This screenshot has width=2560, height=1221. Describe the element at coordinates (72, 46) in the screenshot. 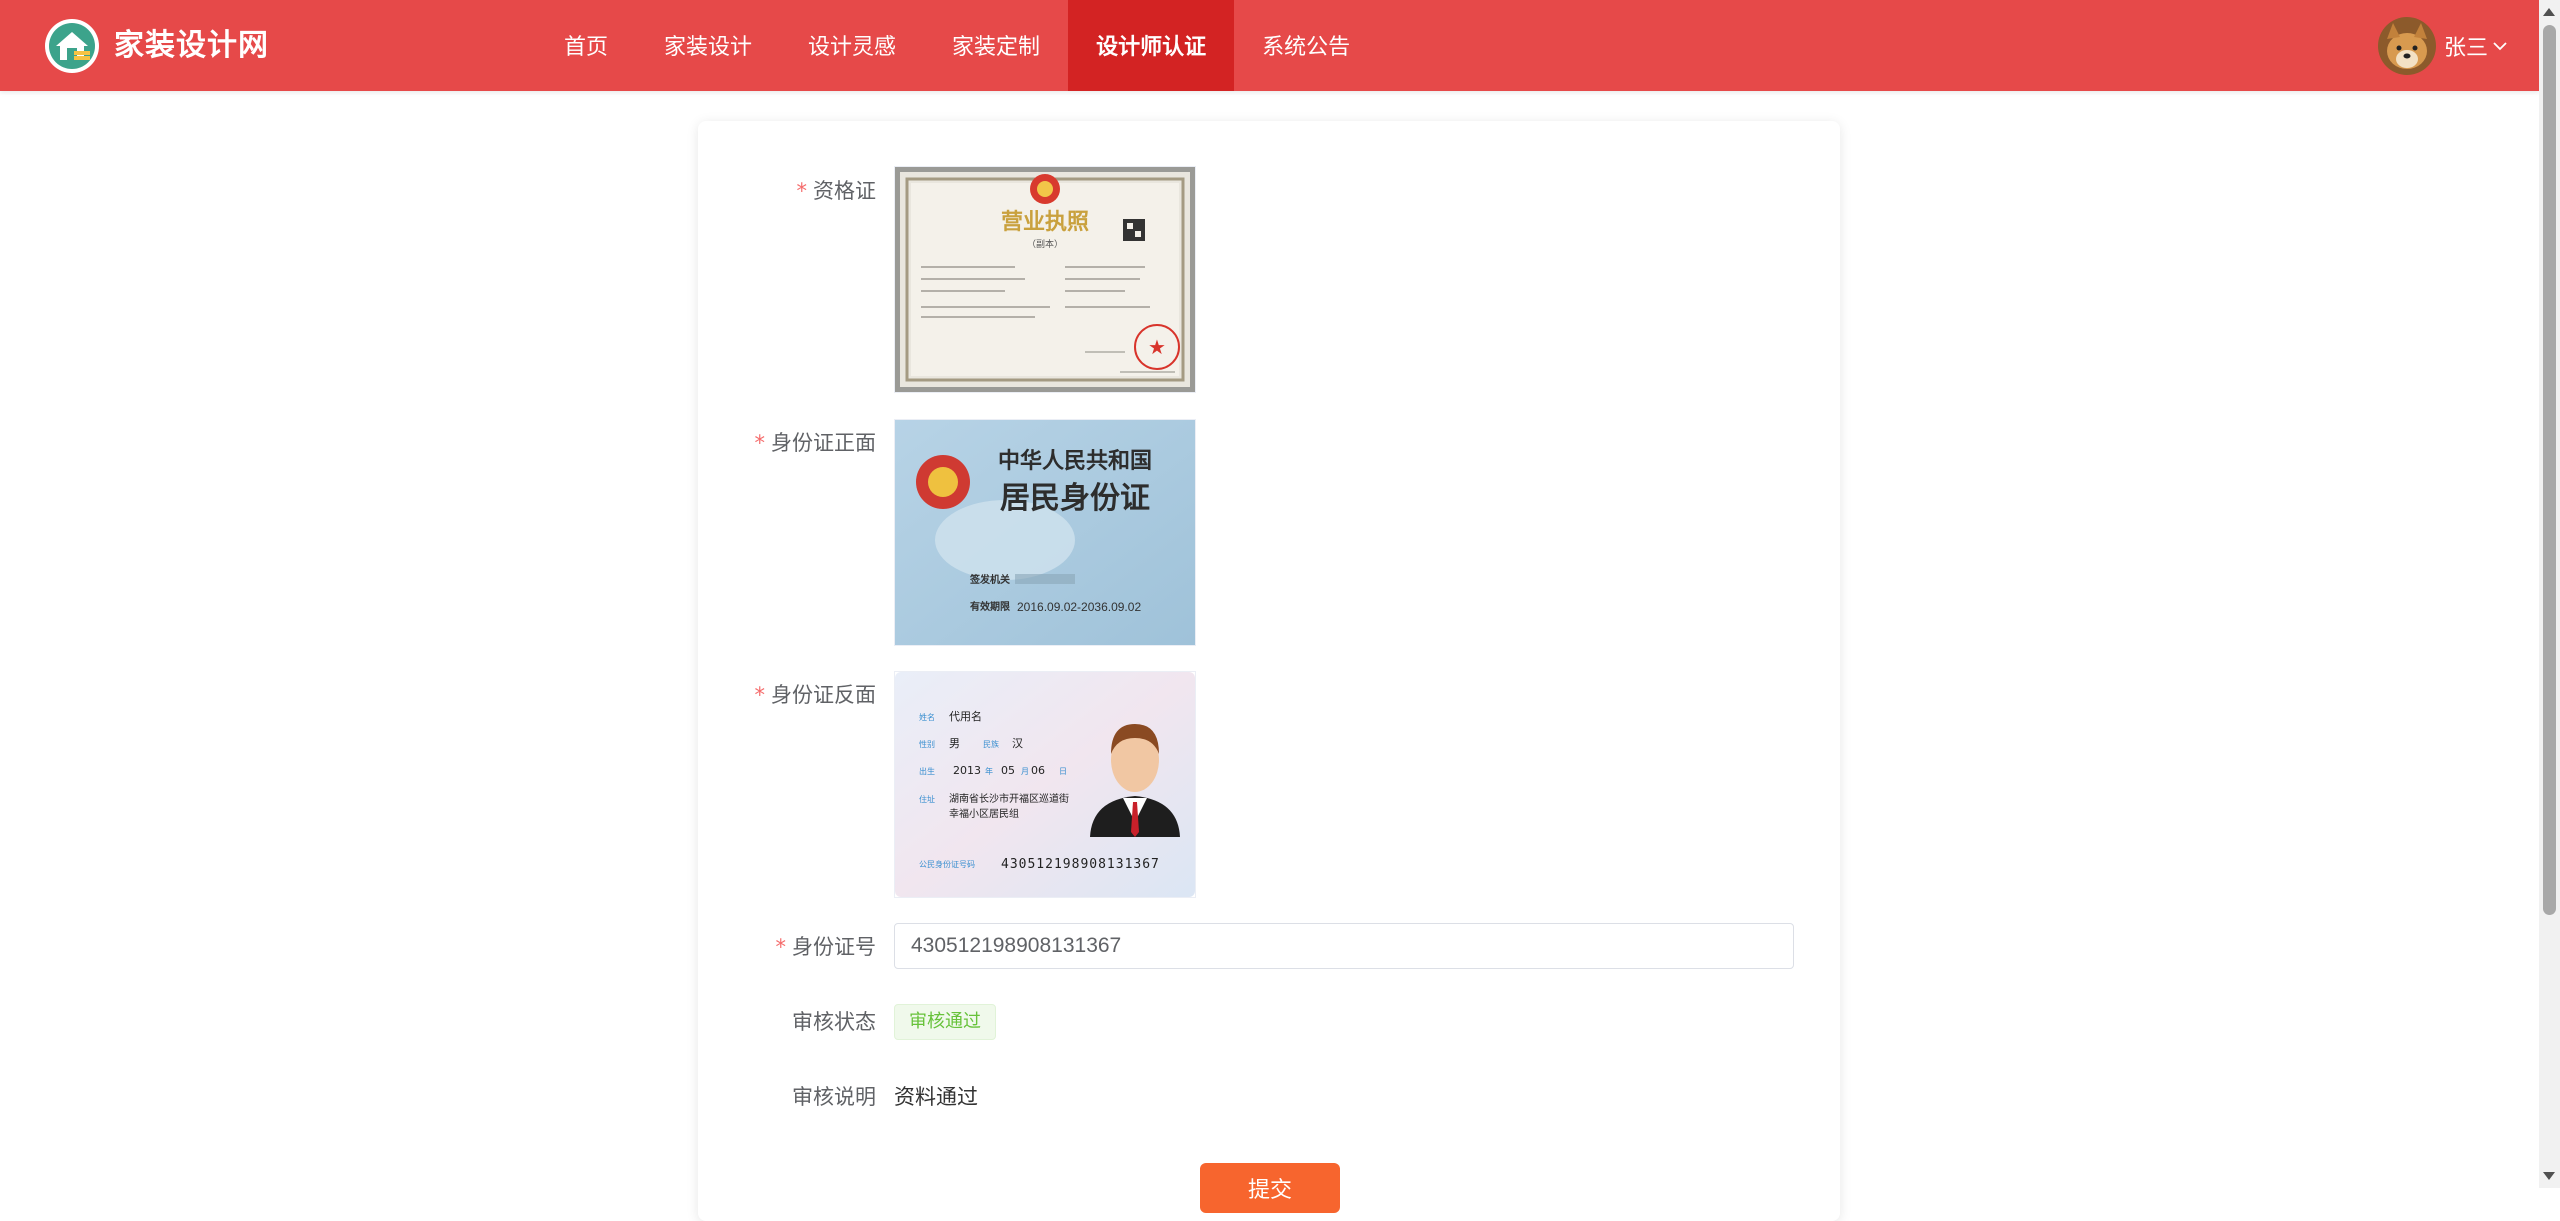

I see `house-logo-icon` at that location.